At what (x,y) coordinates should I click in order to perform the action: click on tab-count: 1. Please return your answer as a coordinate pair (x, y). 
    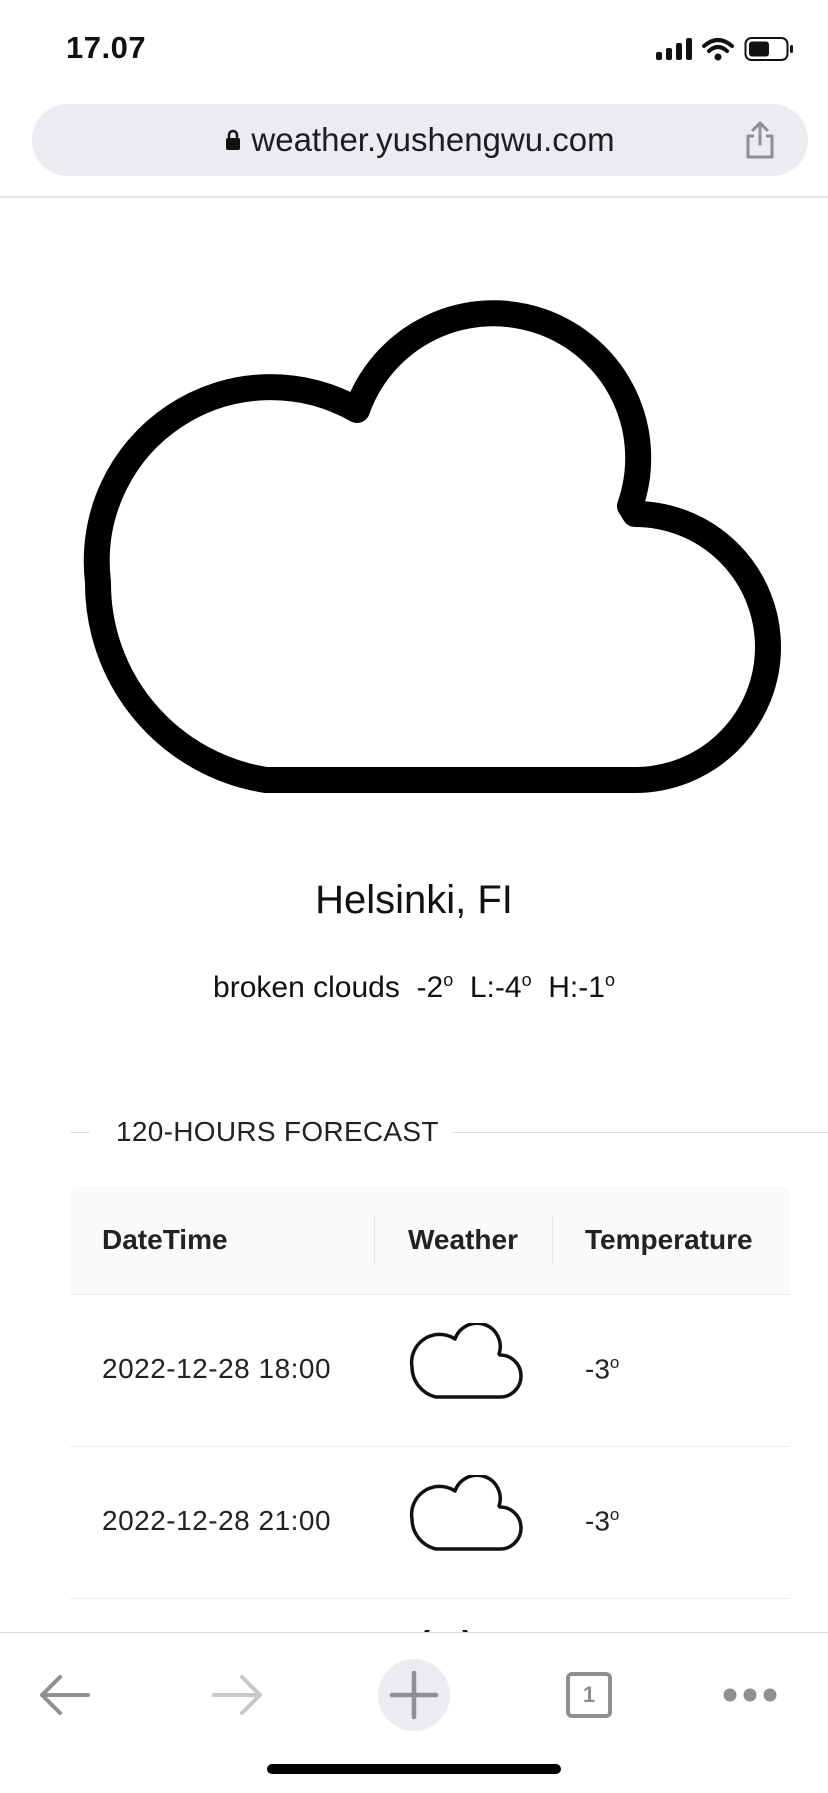
    Looking at the image, I should click on (589, 1695).